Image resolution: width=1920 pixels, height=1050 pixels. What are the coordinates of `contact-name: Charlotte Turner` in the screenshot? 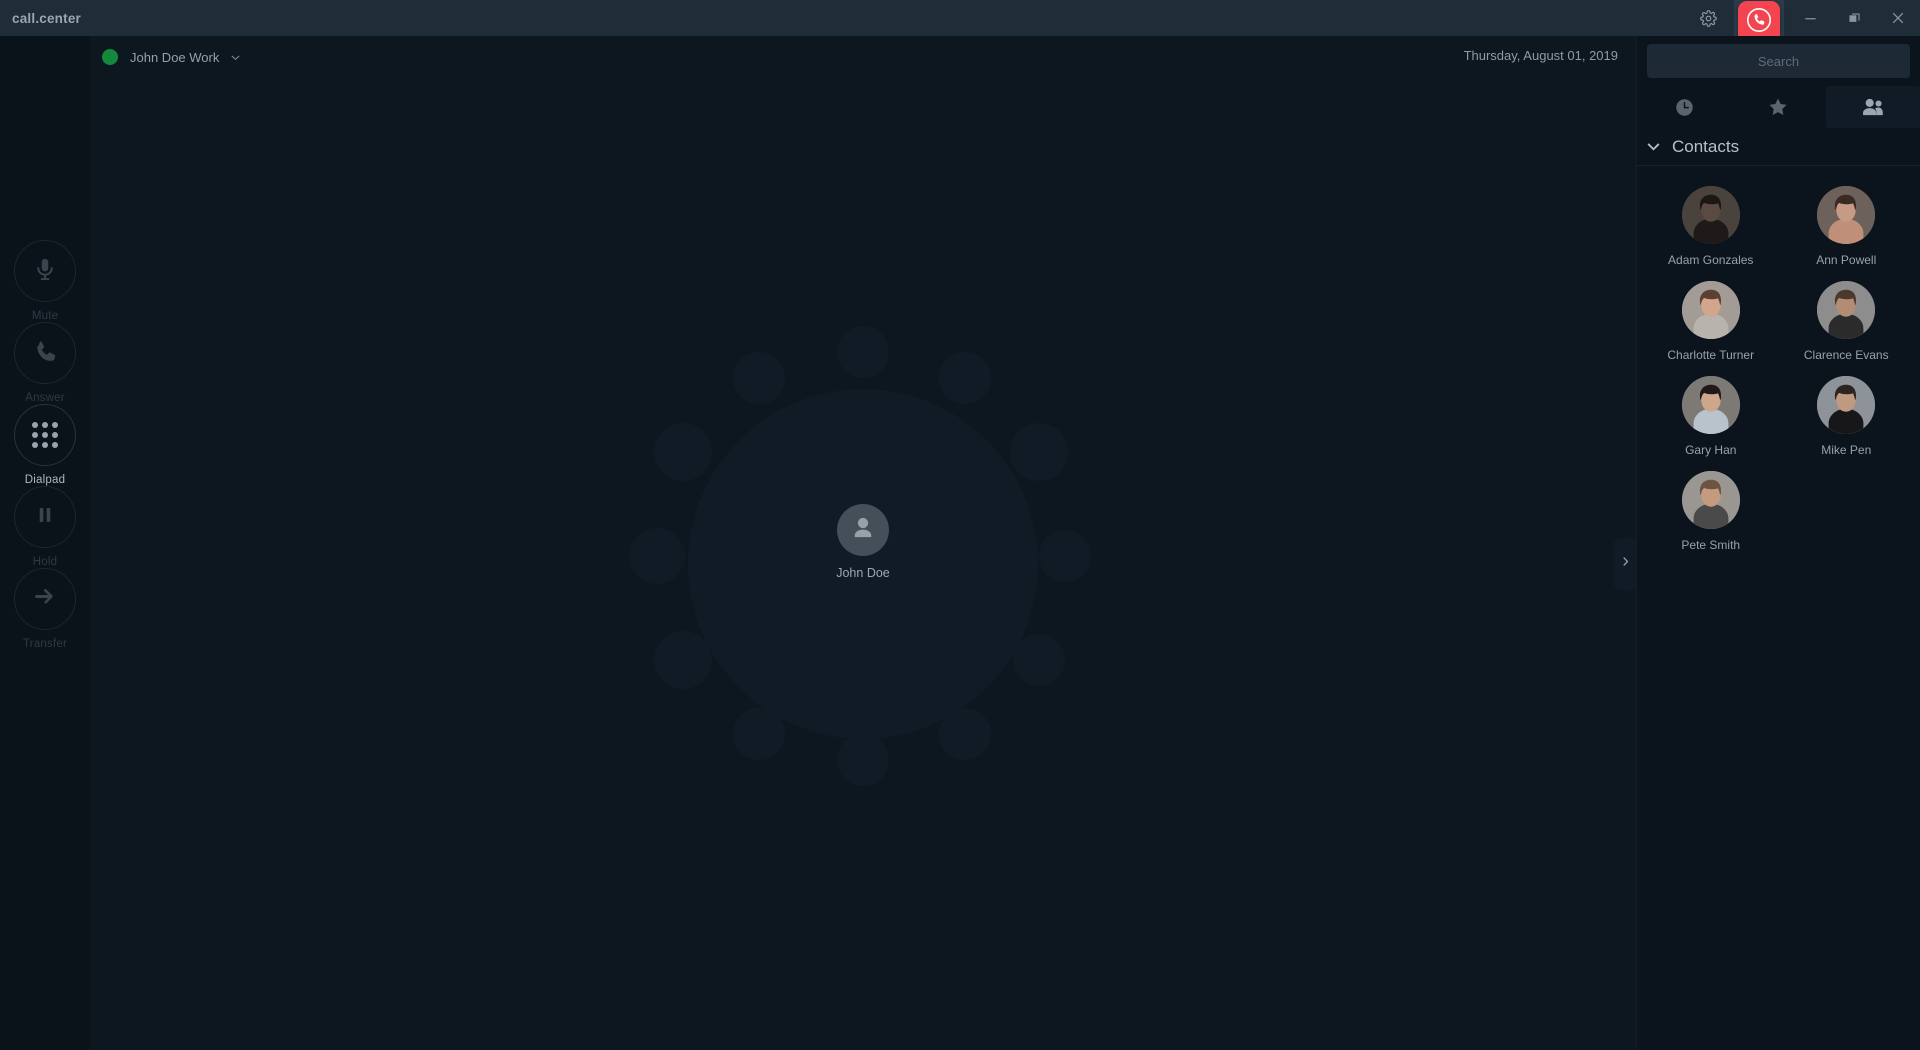 It's located at (1711, 355).